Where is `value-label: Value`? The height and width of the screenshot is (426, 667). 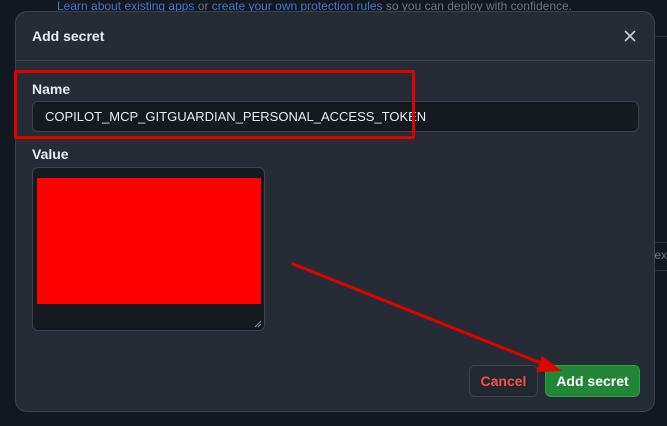 value-label: Value is located at coordinates (50, 154).